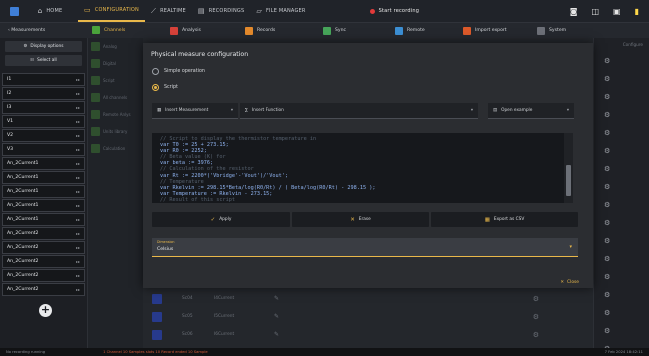 This screenshot has height=356, width=649. Describe the element at coordinates (360, 219) in the screenshot. I see `erase-button: ✕ Erase` at that location.